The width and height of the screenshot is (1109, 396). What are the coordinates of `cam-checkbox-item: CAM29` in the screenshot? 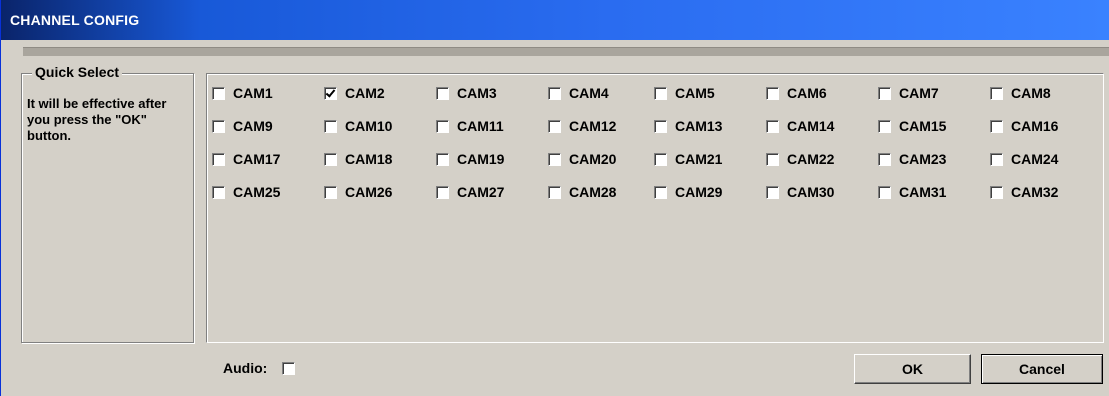 It's located at (688, 192).